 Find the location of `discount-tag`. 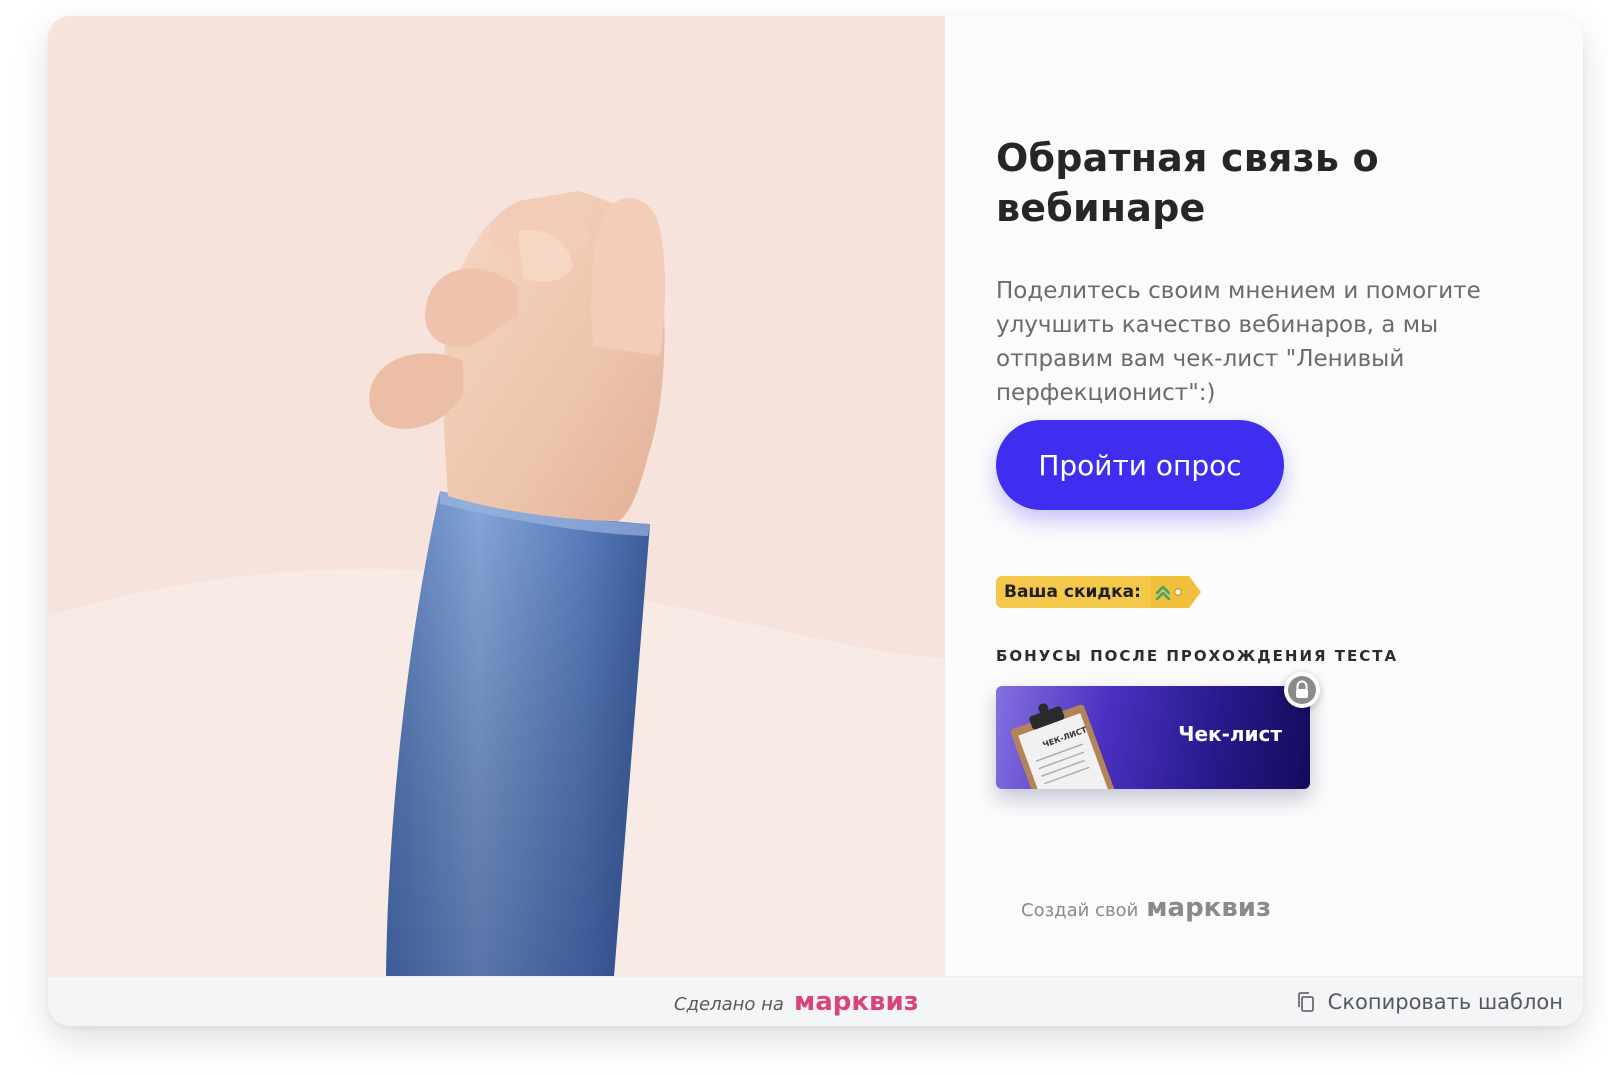

discount-tag is located at coordinates (1175, 592).